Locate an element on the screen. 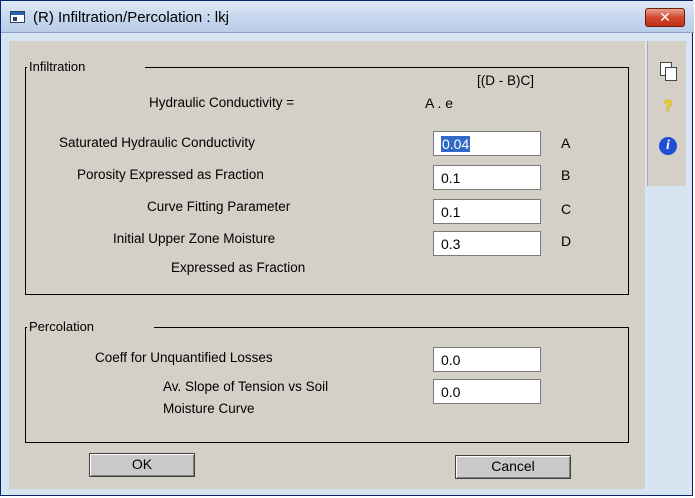  side-toolbar: ? i is located at coordinates (666, 113).